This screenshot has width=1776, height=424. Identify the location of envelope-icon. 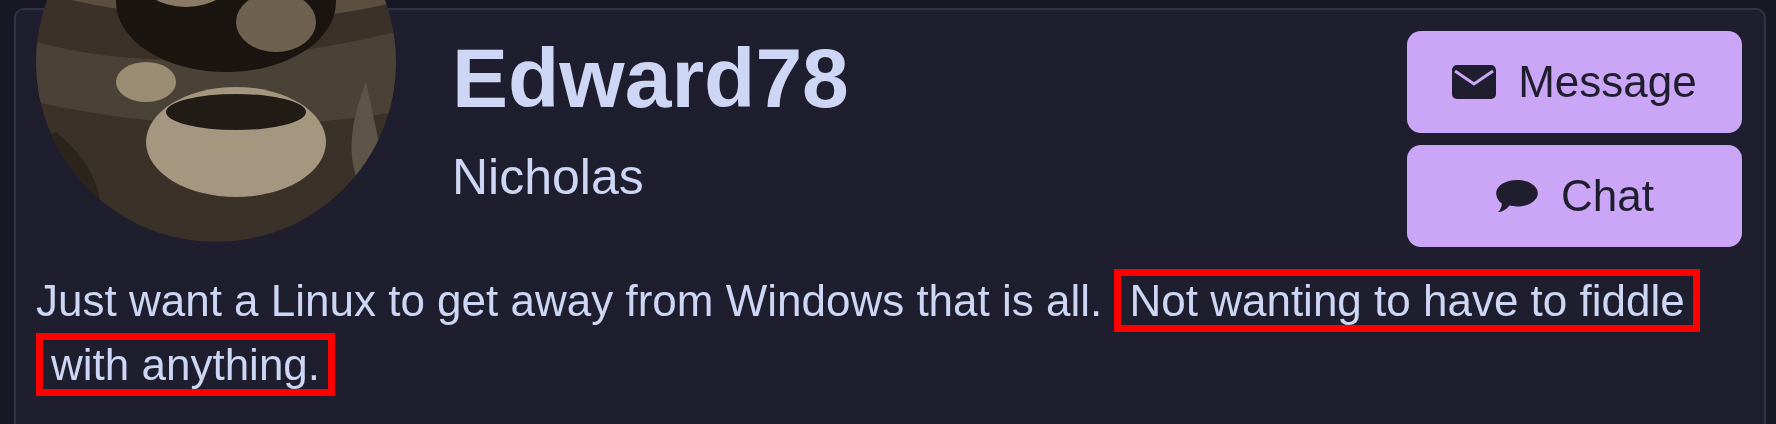
(1474, 82).